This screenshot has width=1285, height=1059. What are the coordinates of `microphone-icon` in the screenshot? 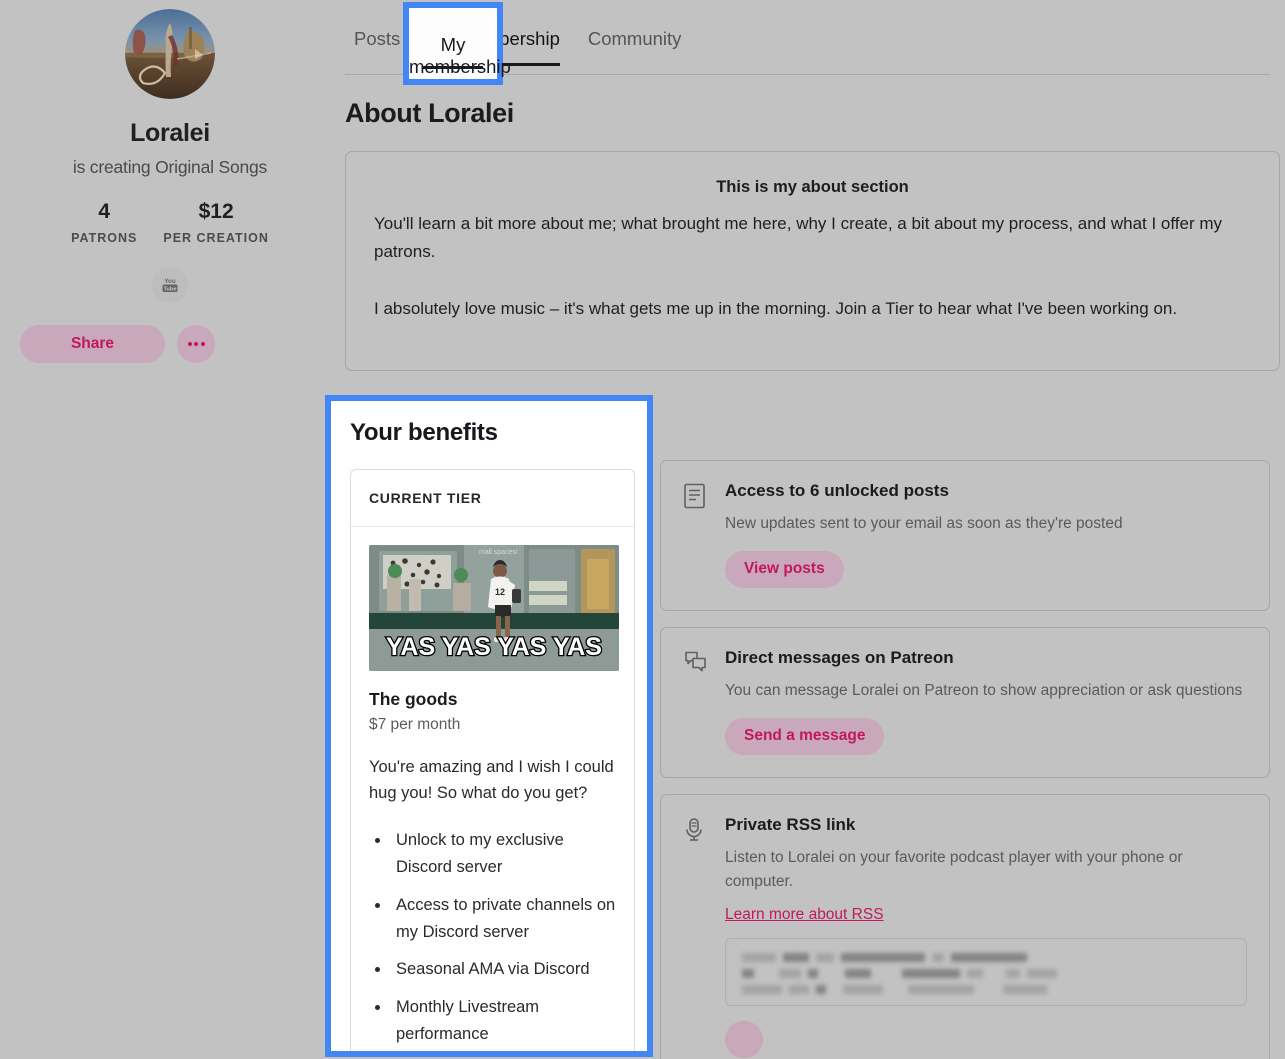 It's located at (697, 937).